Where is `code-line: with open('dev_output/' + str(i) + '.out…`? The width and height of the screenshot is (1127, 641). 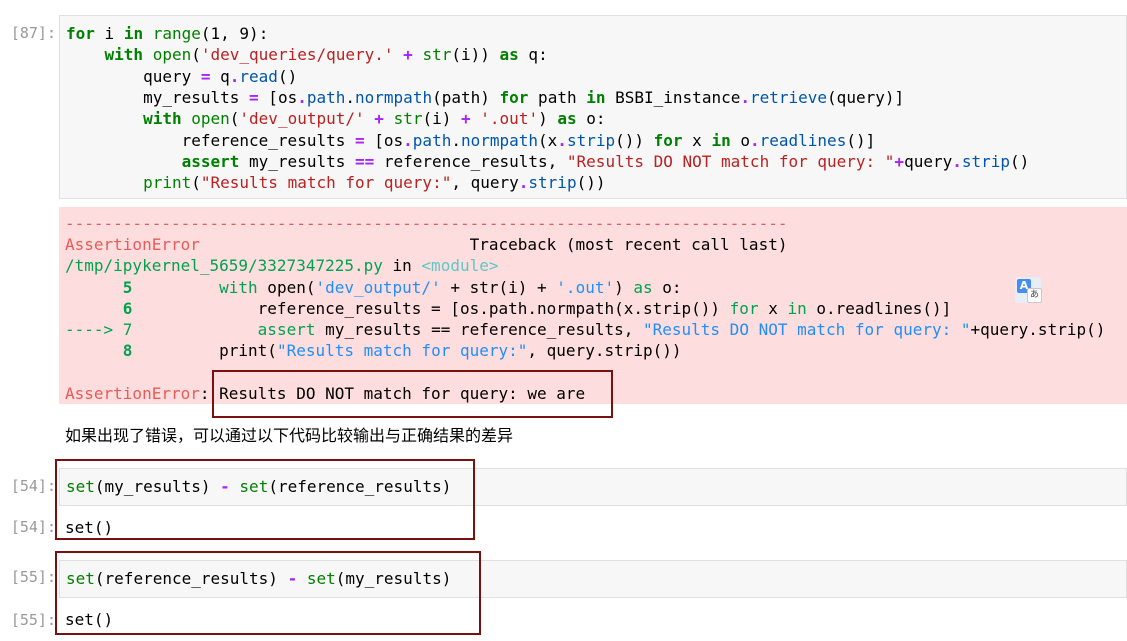
code-line: with open('dev_output/' + str(i) + '.out… is located at coordinates (335, 118).